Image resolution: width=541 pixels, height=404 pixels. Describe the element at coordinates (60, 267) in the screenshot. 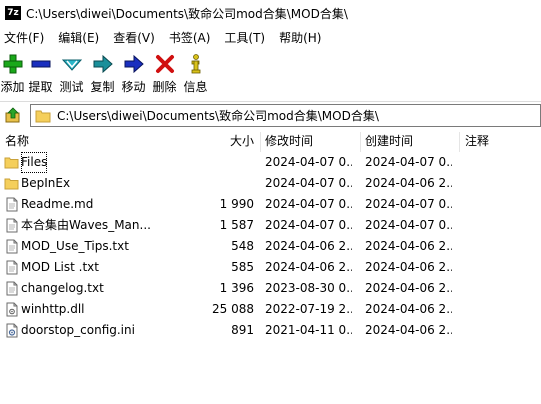

I see `file-name: MOD List .txt` at that location.